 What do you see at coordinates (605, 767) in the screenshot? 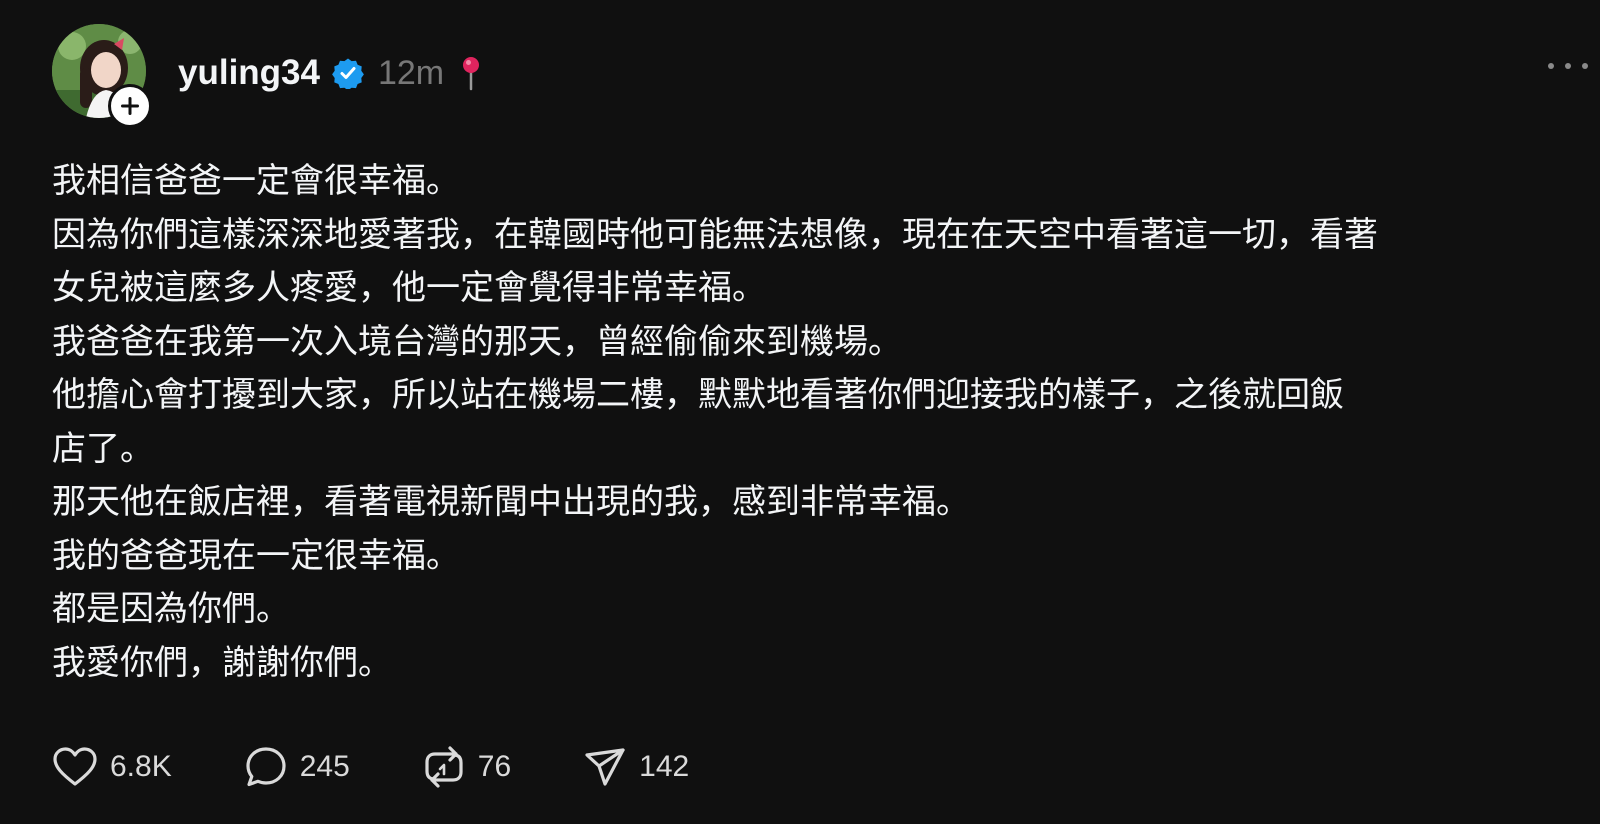
I see `send-icon` at bounding box center [605, 767].